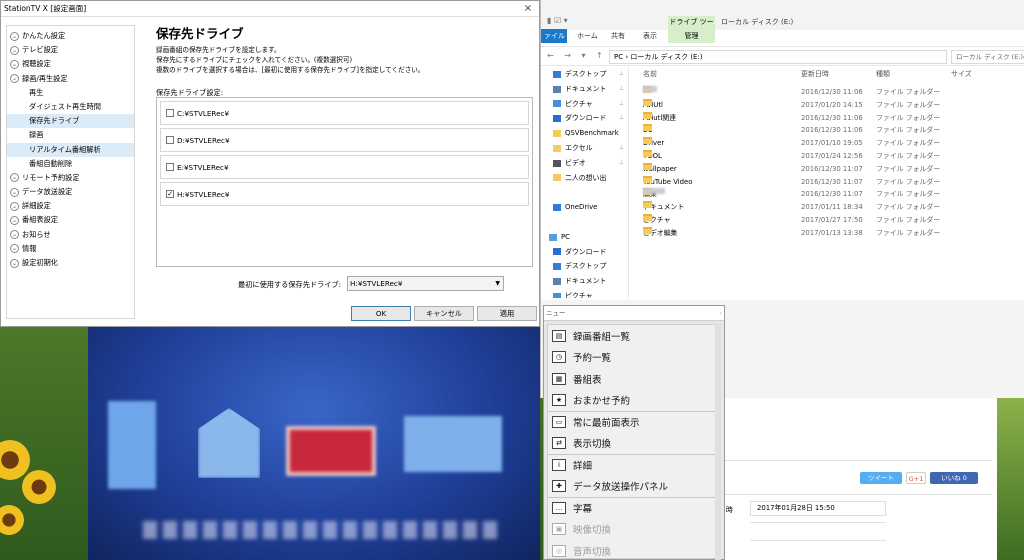 This screenshot has height=560, width=1024. I want to click on nav-item: ドキュメント ⊥, so click(584, 89).